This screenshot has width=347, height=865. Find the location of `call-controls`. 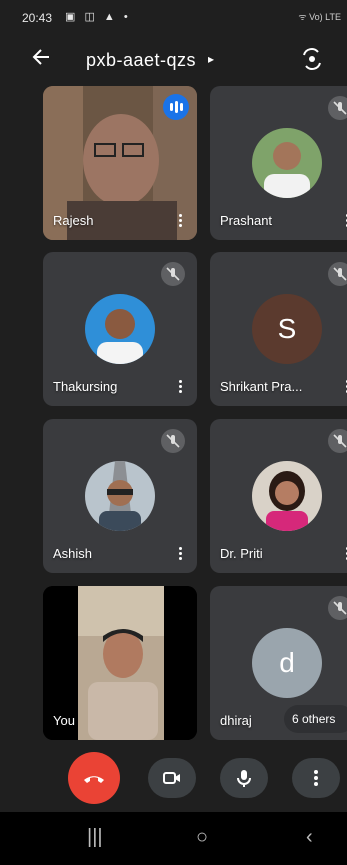

call-controls is located at coordinates (173, 780).